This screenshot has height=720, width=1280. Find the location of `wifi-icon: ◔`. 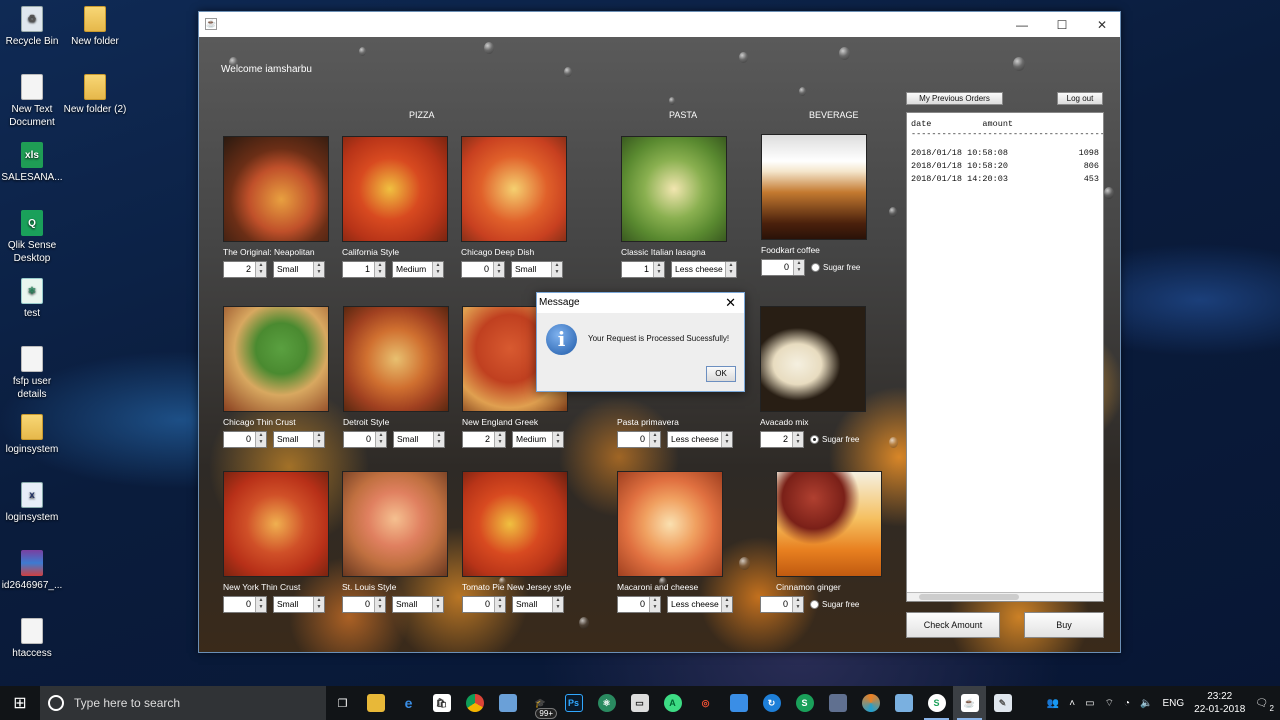

wifi-icon: ◔ is located at coordinates (1127, 703).